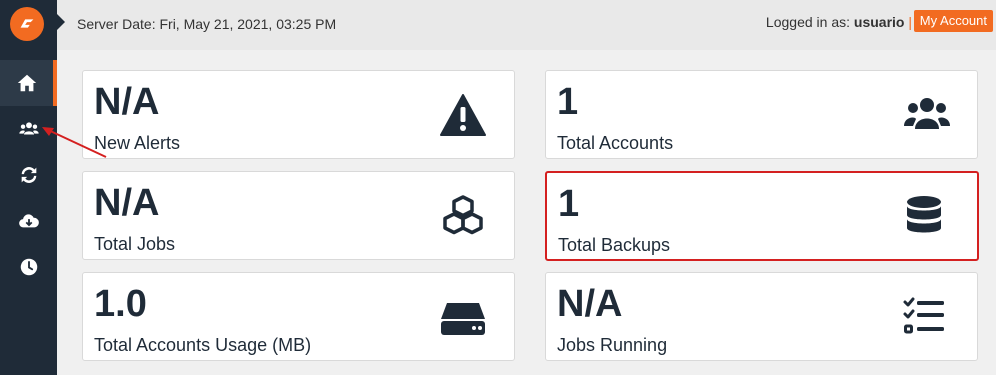  I want to click on card-new-alerts: N/A New Alerts, so click(298, 114).